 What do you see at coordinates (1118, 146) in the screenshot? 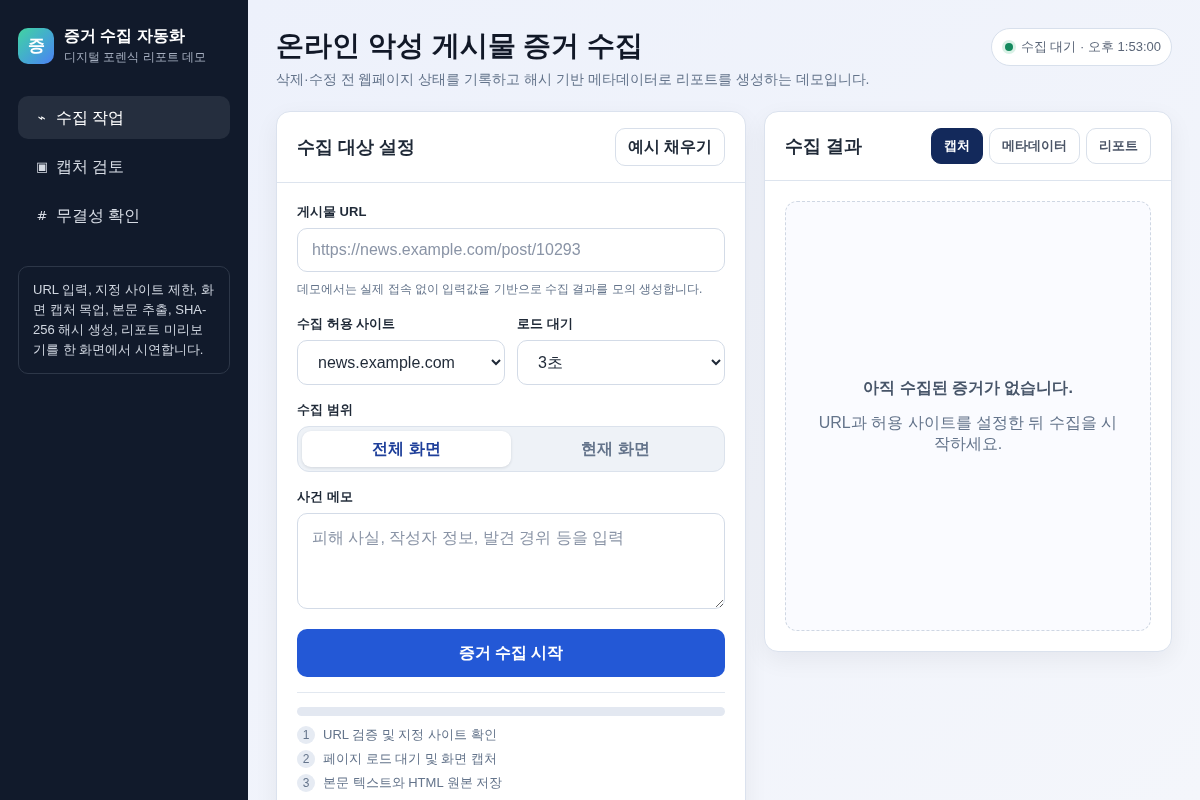
I see `result-tab: 리포트` at bounding box center [1118, 146].